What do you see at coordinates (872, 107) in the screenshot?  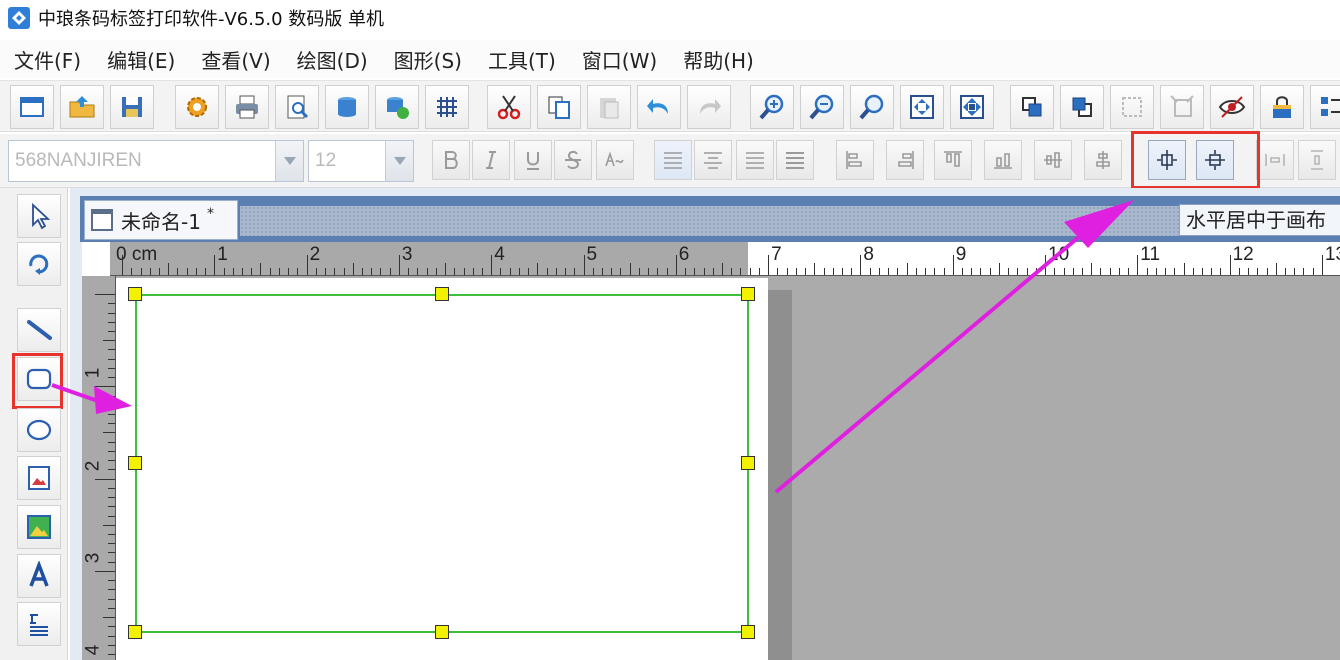 I see `zoom-button` at bounding box center [872, 107].